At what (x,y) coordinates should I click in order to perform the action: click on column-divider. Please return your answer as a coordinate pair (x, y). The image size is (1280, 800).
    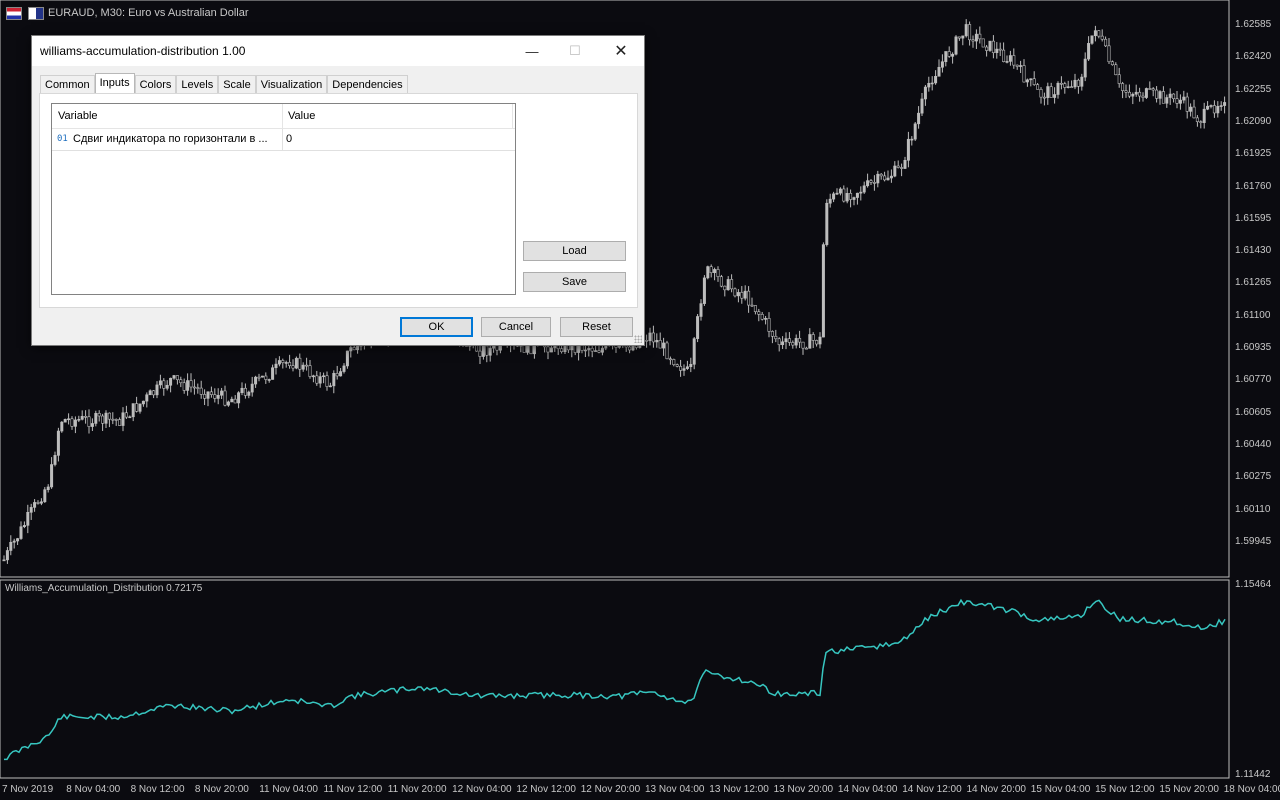
    Looking at the image, I should click on (282, 116).